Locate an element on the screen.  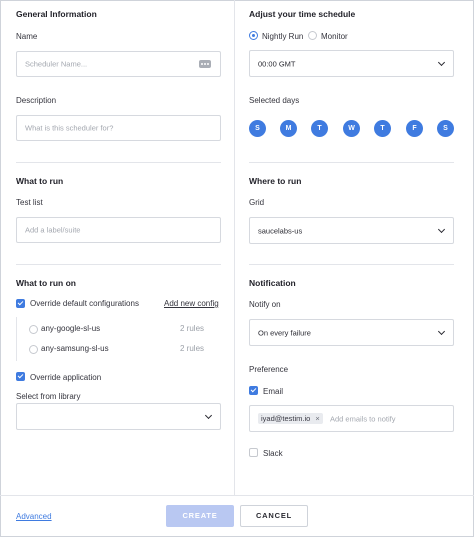
advanced-link: Advanced is located at coordinates (34, 516).